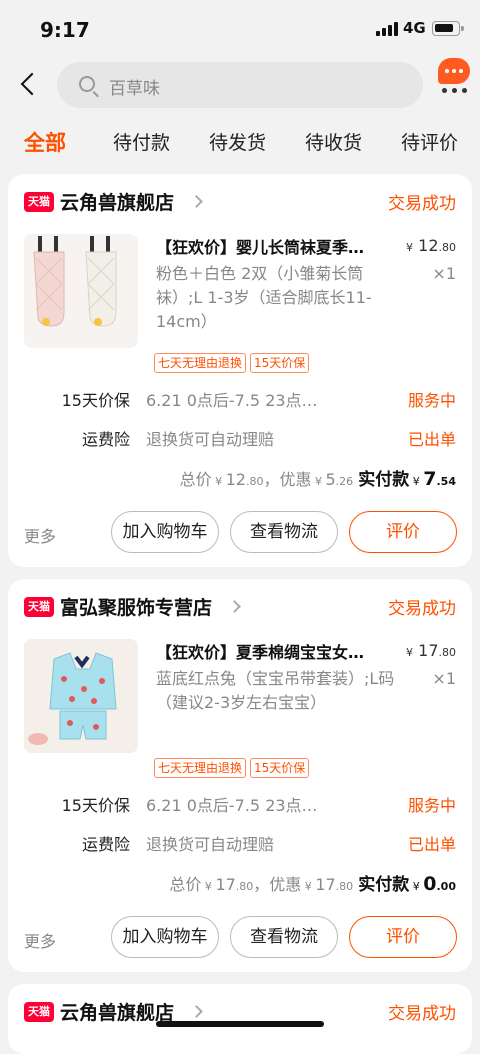 Image resolution: width=480 pixels, height=1054 pixels. Describe the element at coordinates (431, 650) in the screenshot. I see `product-price: ¥ 17.80` at that location.